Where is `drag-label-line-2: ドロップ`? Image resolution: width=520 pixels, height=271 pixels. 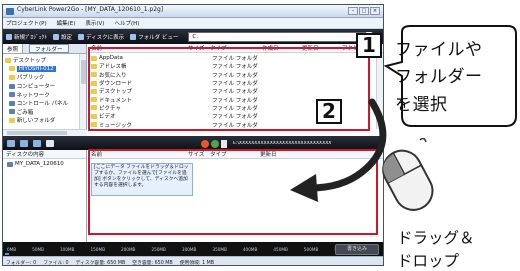
drag-label-line-2: ドロップ is located at coordinates (428, 261).